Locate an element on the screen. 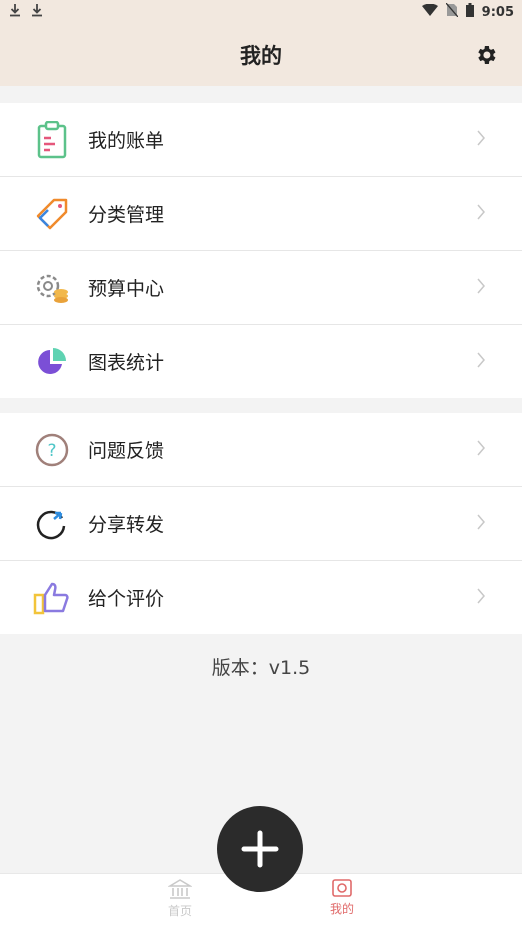 The height and width of the screenshot is (929, 522). bank-icon is located at coordinates (180, 889).